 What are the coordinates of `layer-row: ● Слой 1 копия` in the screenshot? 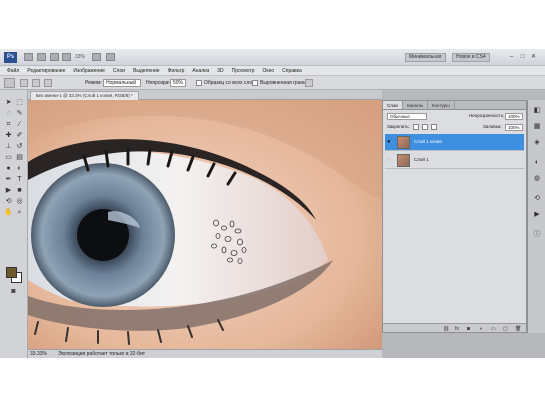 It's located at (454, 142).